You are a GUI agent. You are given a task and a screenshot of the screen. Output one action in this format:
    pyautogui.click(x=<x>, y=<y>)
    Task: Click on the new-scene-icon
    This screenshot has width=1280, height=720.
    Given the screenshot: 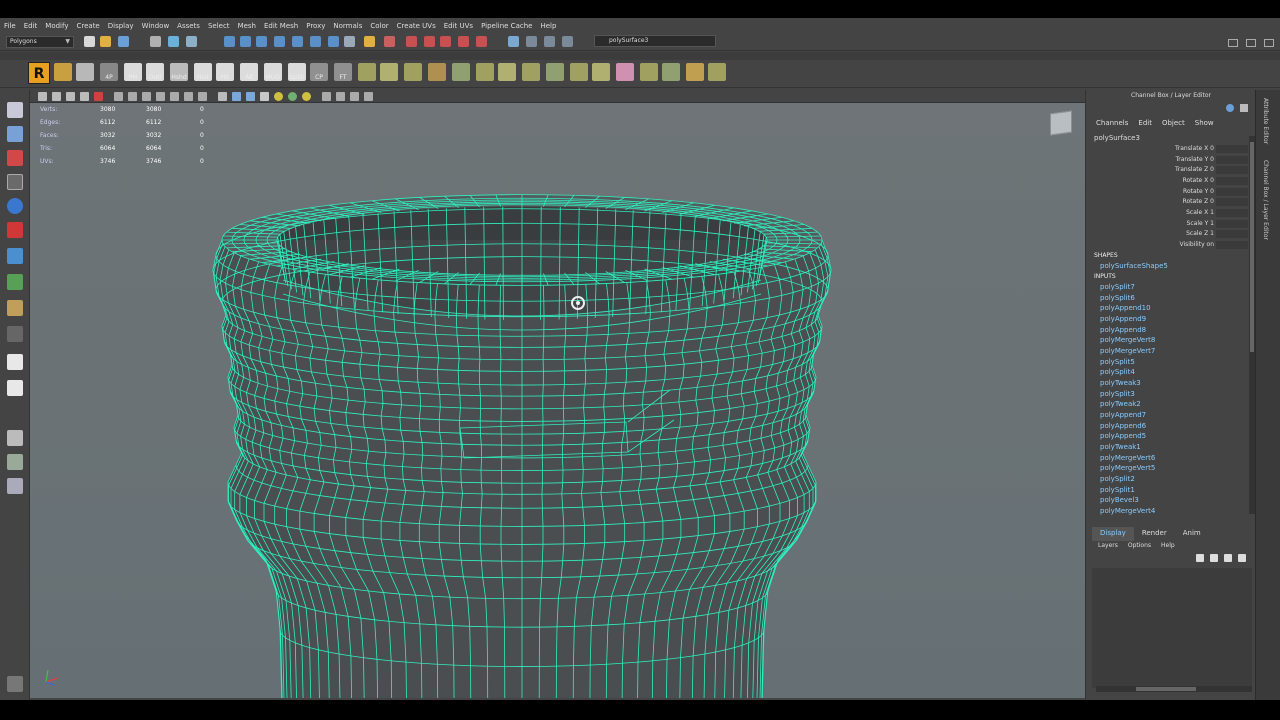 What is the action you would take?
    pyautogui.click(x=89, y=41)
    